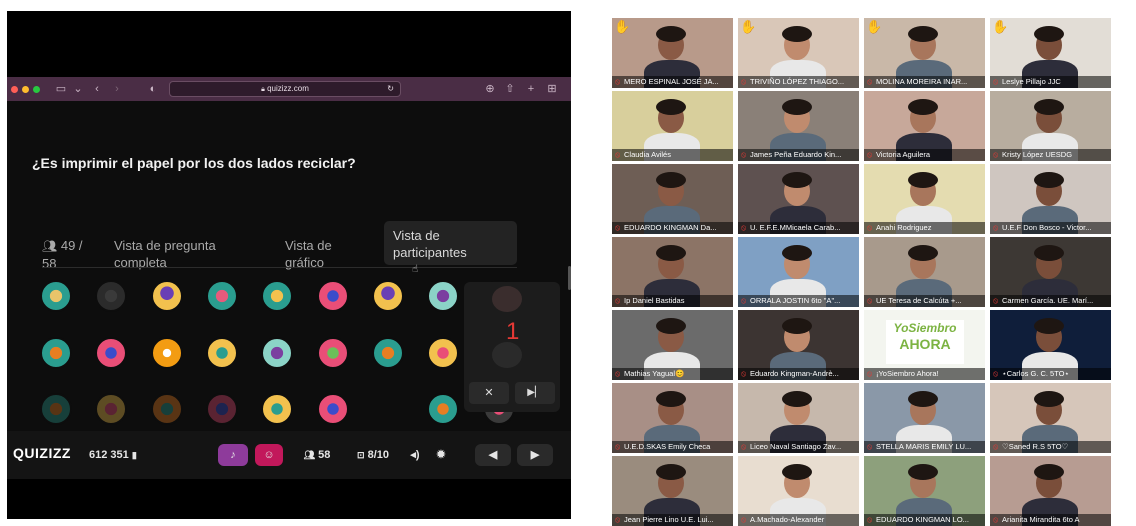 This screenshot has height=526, width=1136. I want to click on quizizz-logo: QUIZIZZ, so click(42, 453).